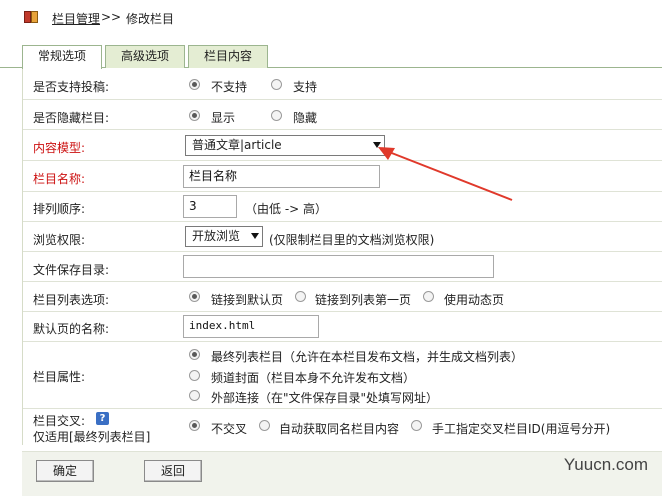 Image resolution: width=662 pixels, height=496 pixels. What do you see at coordinates (31, 17) in the screenshot?
I see `book-icon` at bounding box center [31, 17].